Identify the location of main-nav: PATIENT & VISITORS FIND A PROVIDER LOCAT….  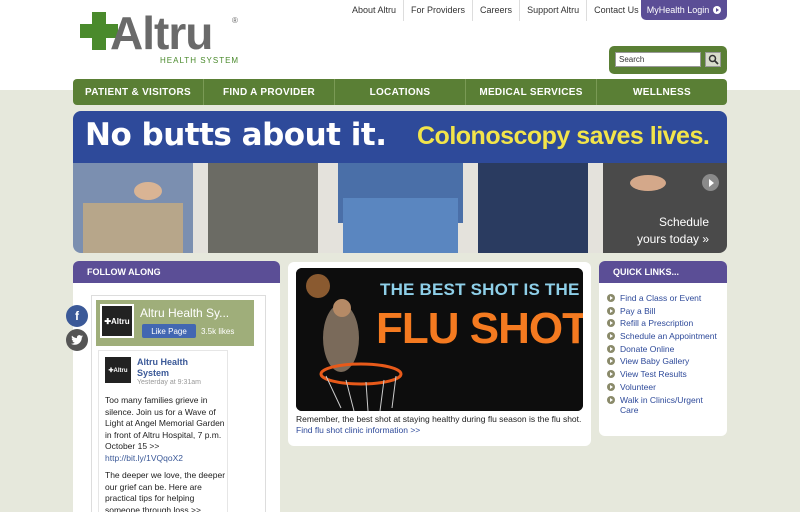
(400, 92).